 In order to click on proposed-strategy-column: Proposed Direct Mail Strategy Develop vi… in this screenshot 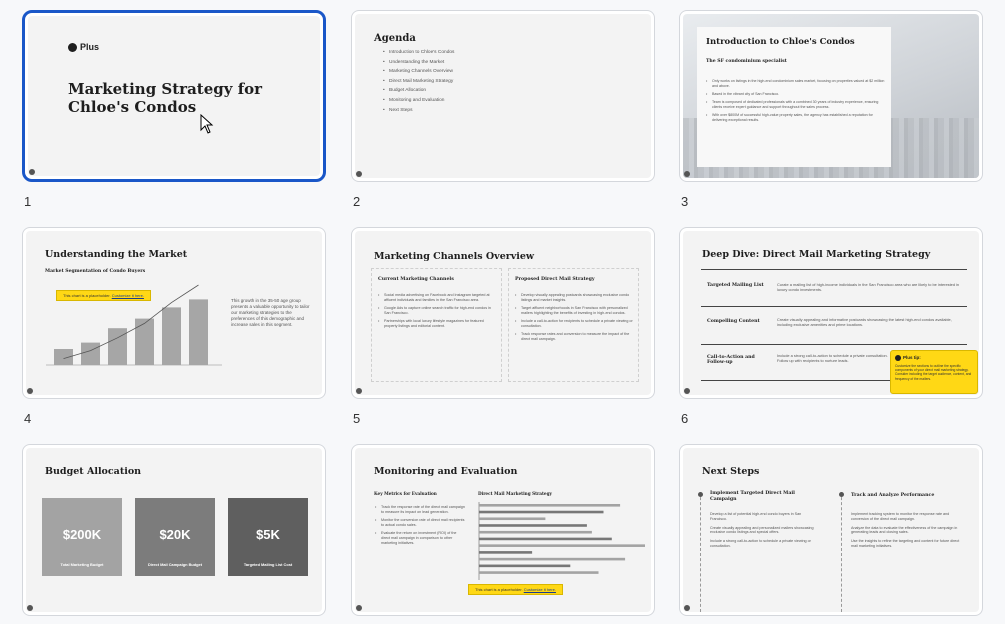, I will do `click(573, 325)`.